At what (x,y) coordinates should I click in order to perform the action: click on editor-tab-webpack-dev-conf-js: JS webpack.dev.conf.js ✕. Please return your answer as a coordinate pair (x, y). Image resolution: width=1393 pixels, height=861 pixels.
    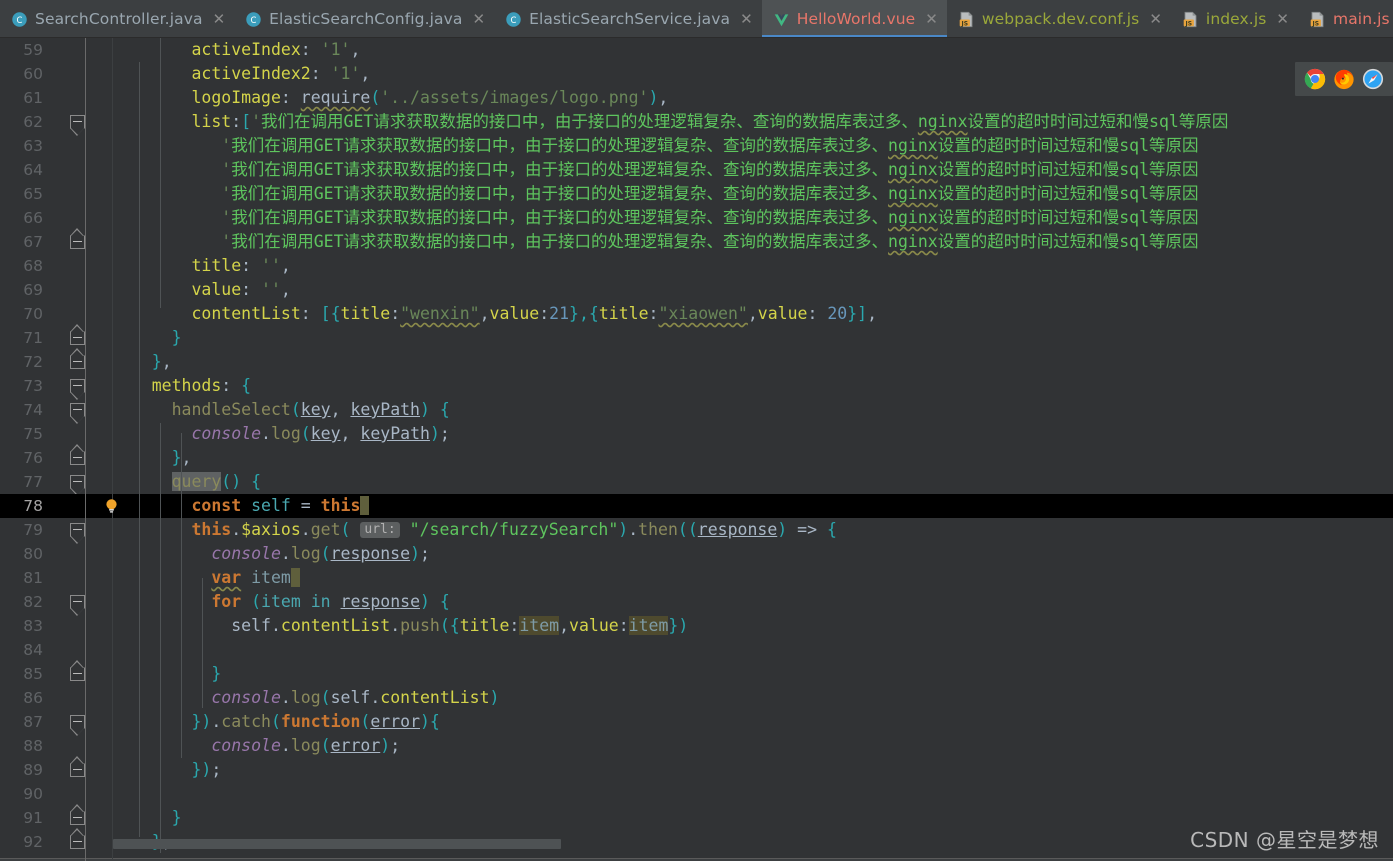
    Looking at the image, I should click on (1059, 18).